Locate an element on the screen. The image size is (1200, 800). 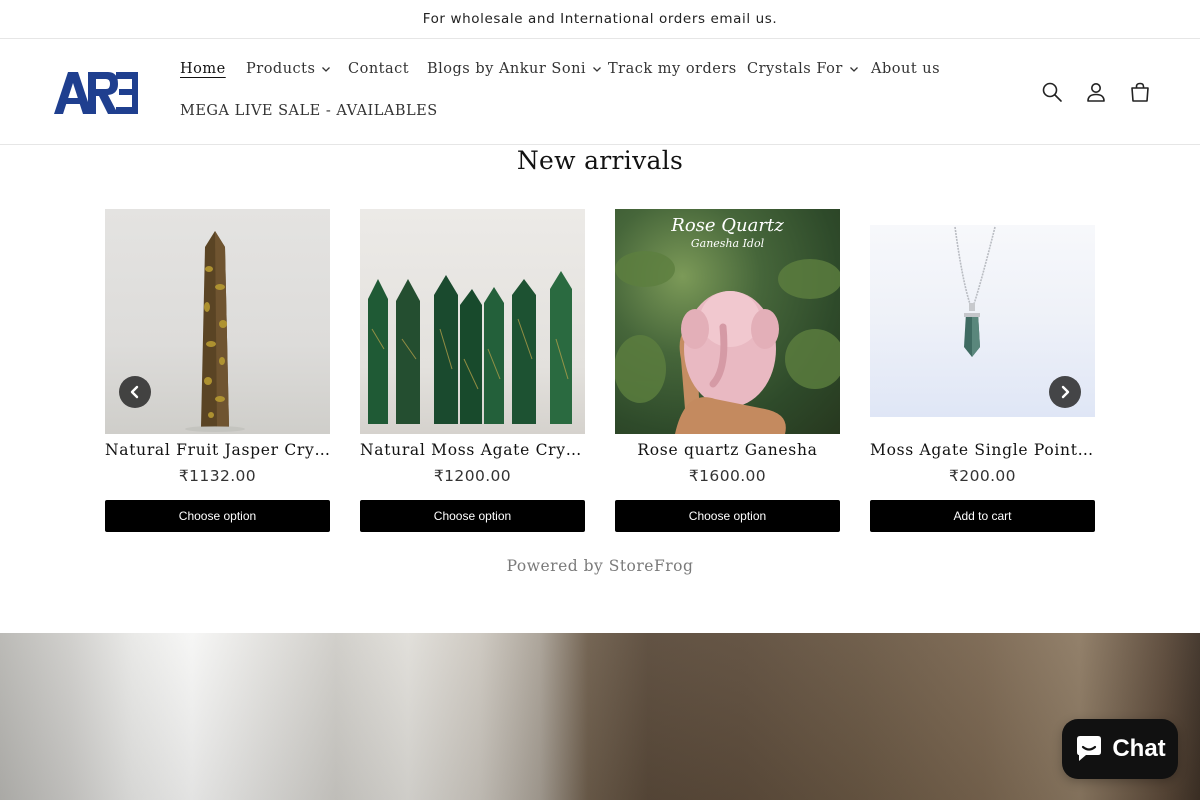
chevron-left-icon is located at coordinates (134, 392).